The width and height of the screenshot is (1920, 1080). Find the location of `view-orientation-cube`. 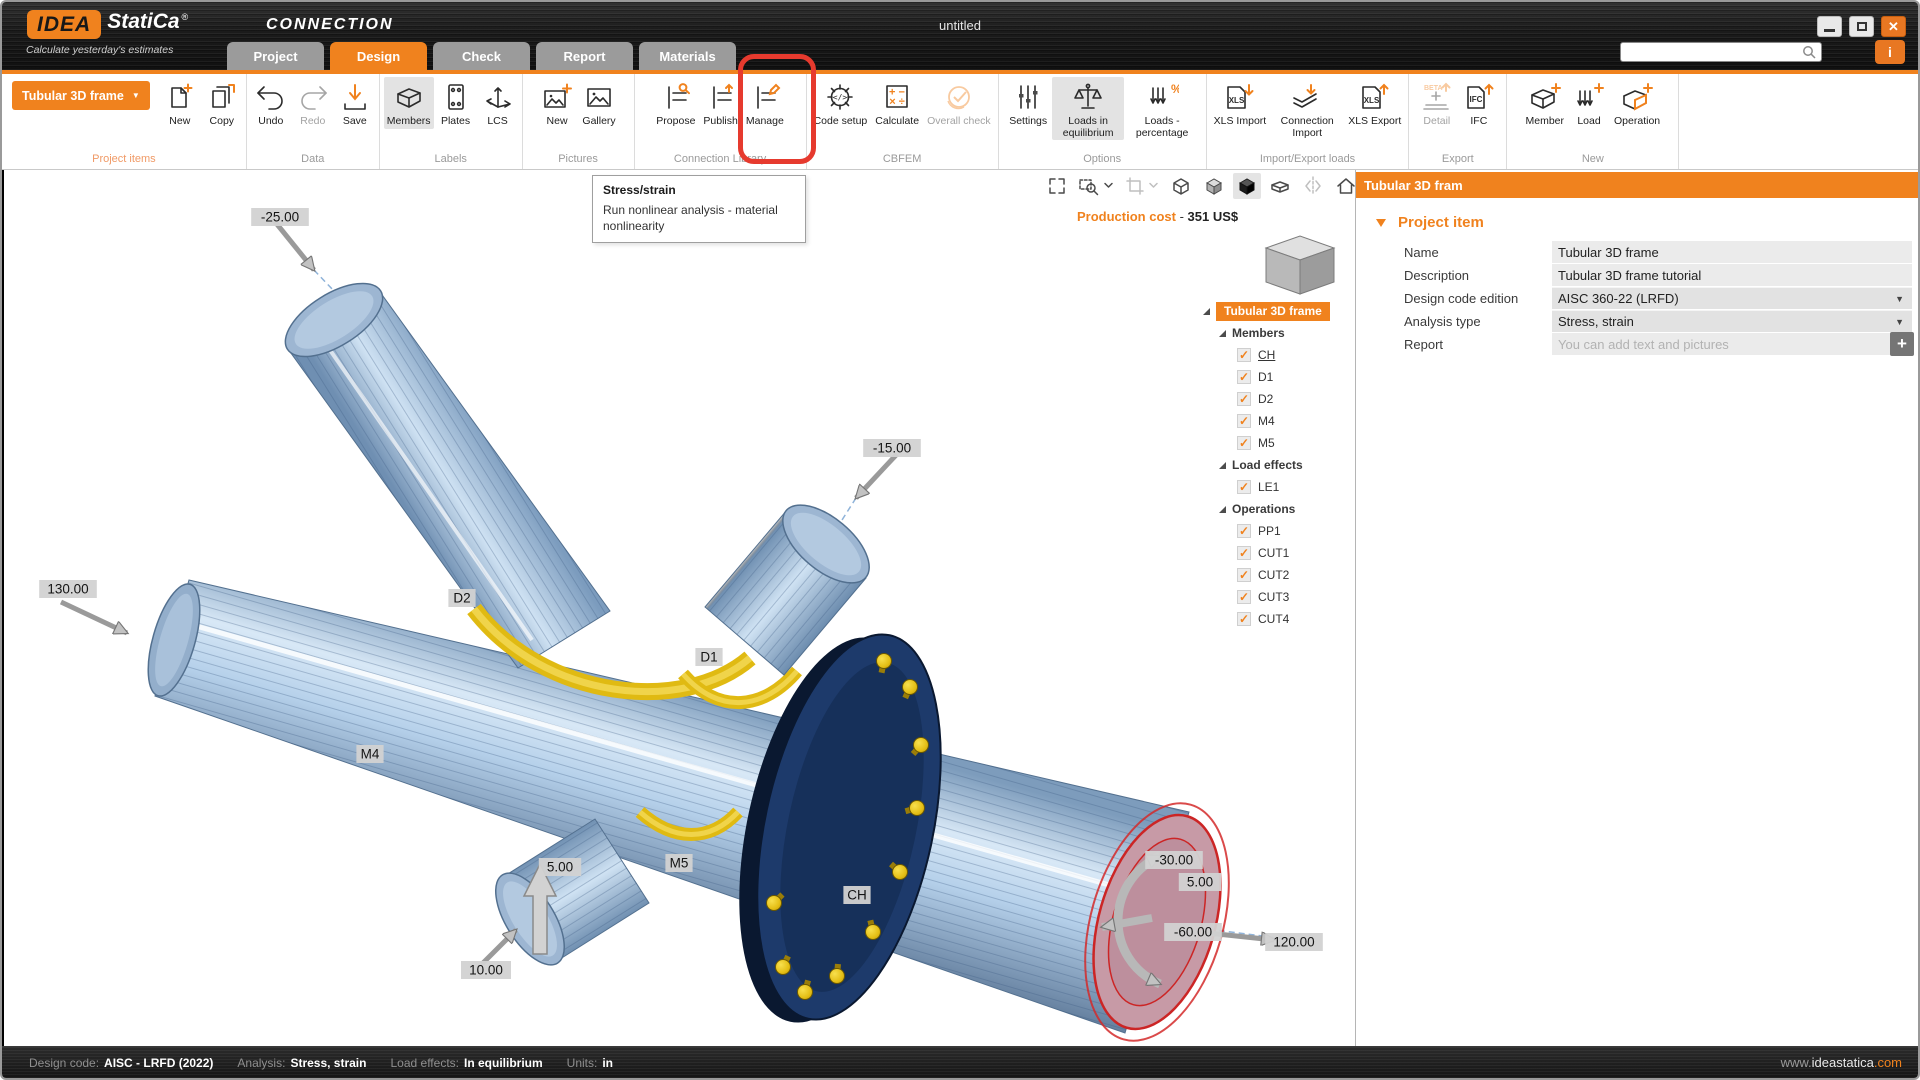

view-orientation-cube is located at coordinates (1300, 265).